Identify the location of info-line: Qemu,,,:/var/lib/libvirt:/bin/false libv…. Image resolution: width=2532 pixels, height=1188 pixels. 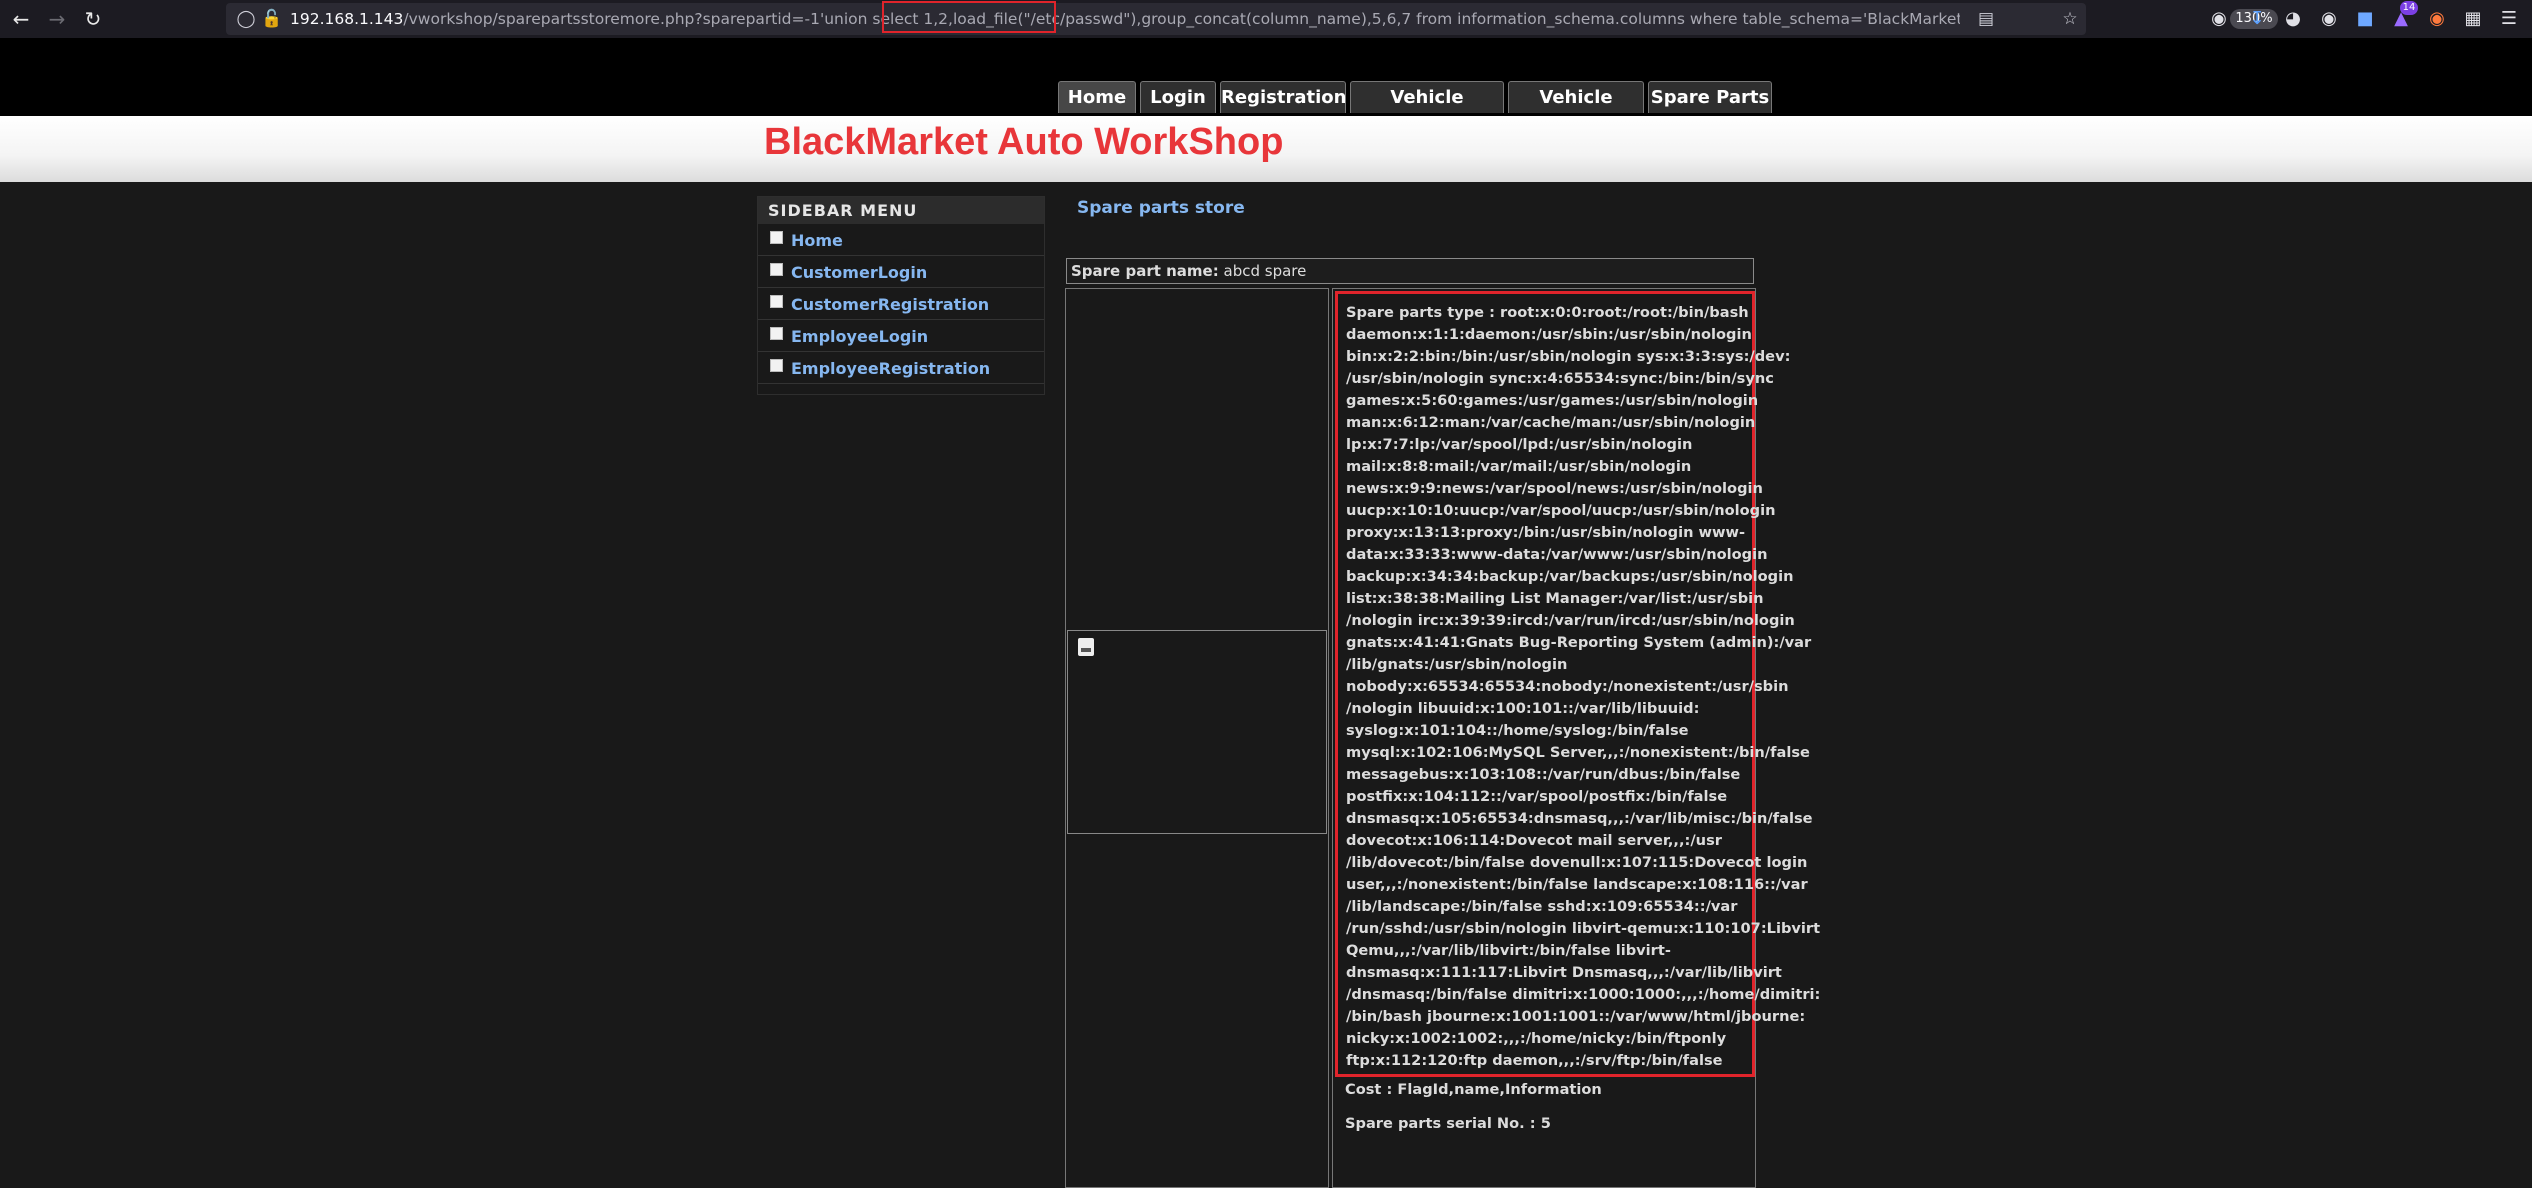
(1508, 950).